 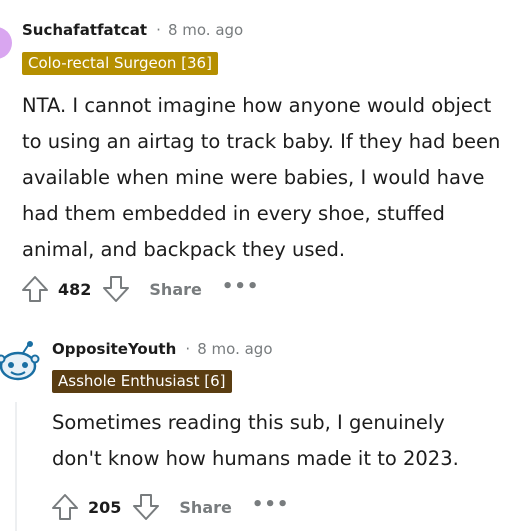 What do you see at coordinates (120, 63) in the screenshot?
I see `user-flair: Colo-rectal Surgeon [36]` at bounding box center [120, 63].